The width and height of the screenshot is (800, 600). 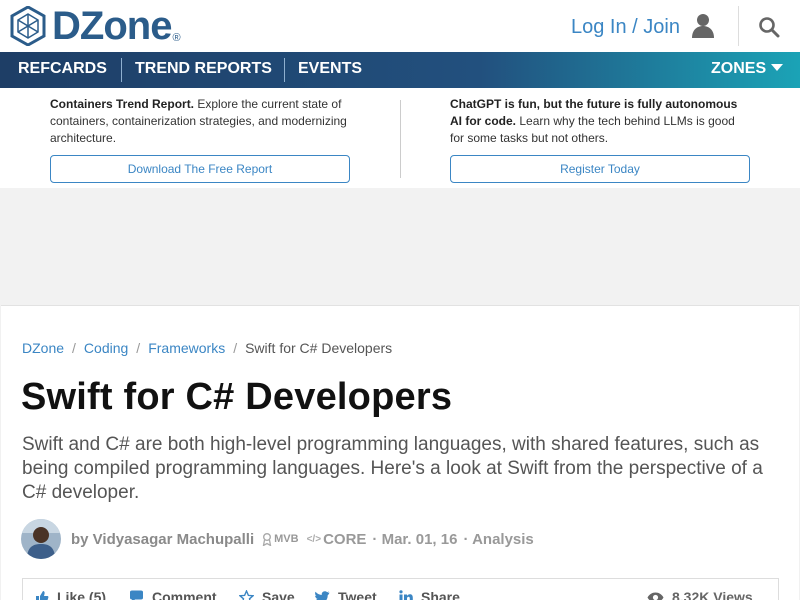 What do you see at coordinates (769, 27) in the screenshot?
I see `search-icon` at bounding box center [769, 27].